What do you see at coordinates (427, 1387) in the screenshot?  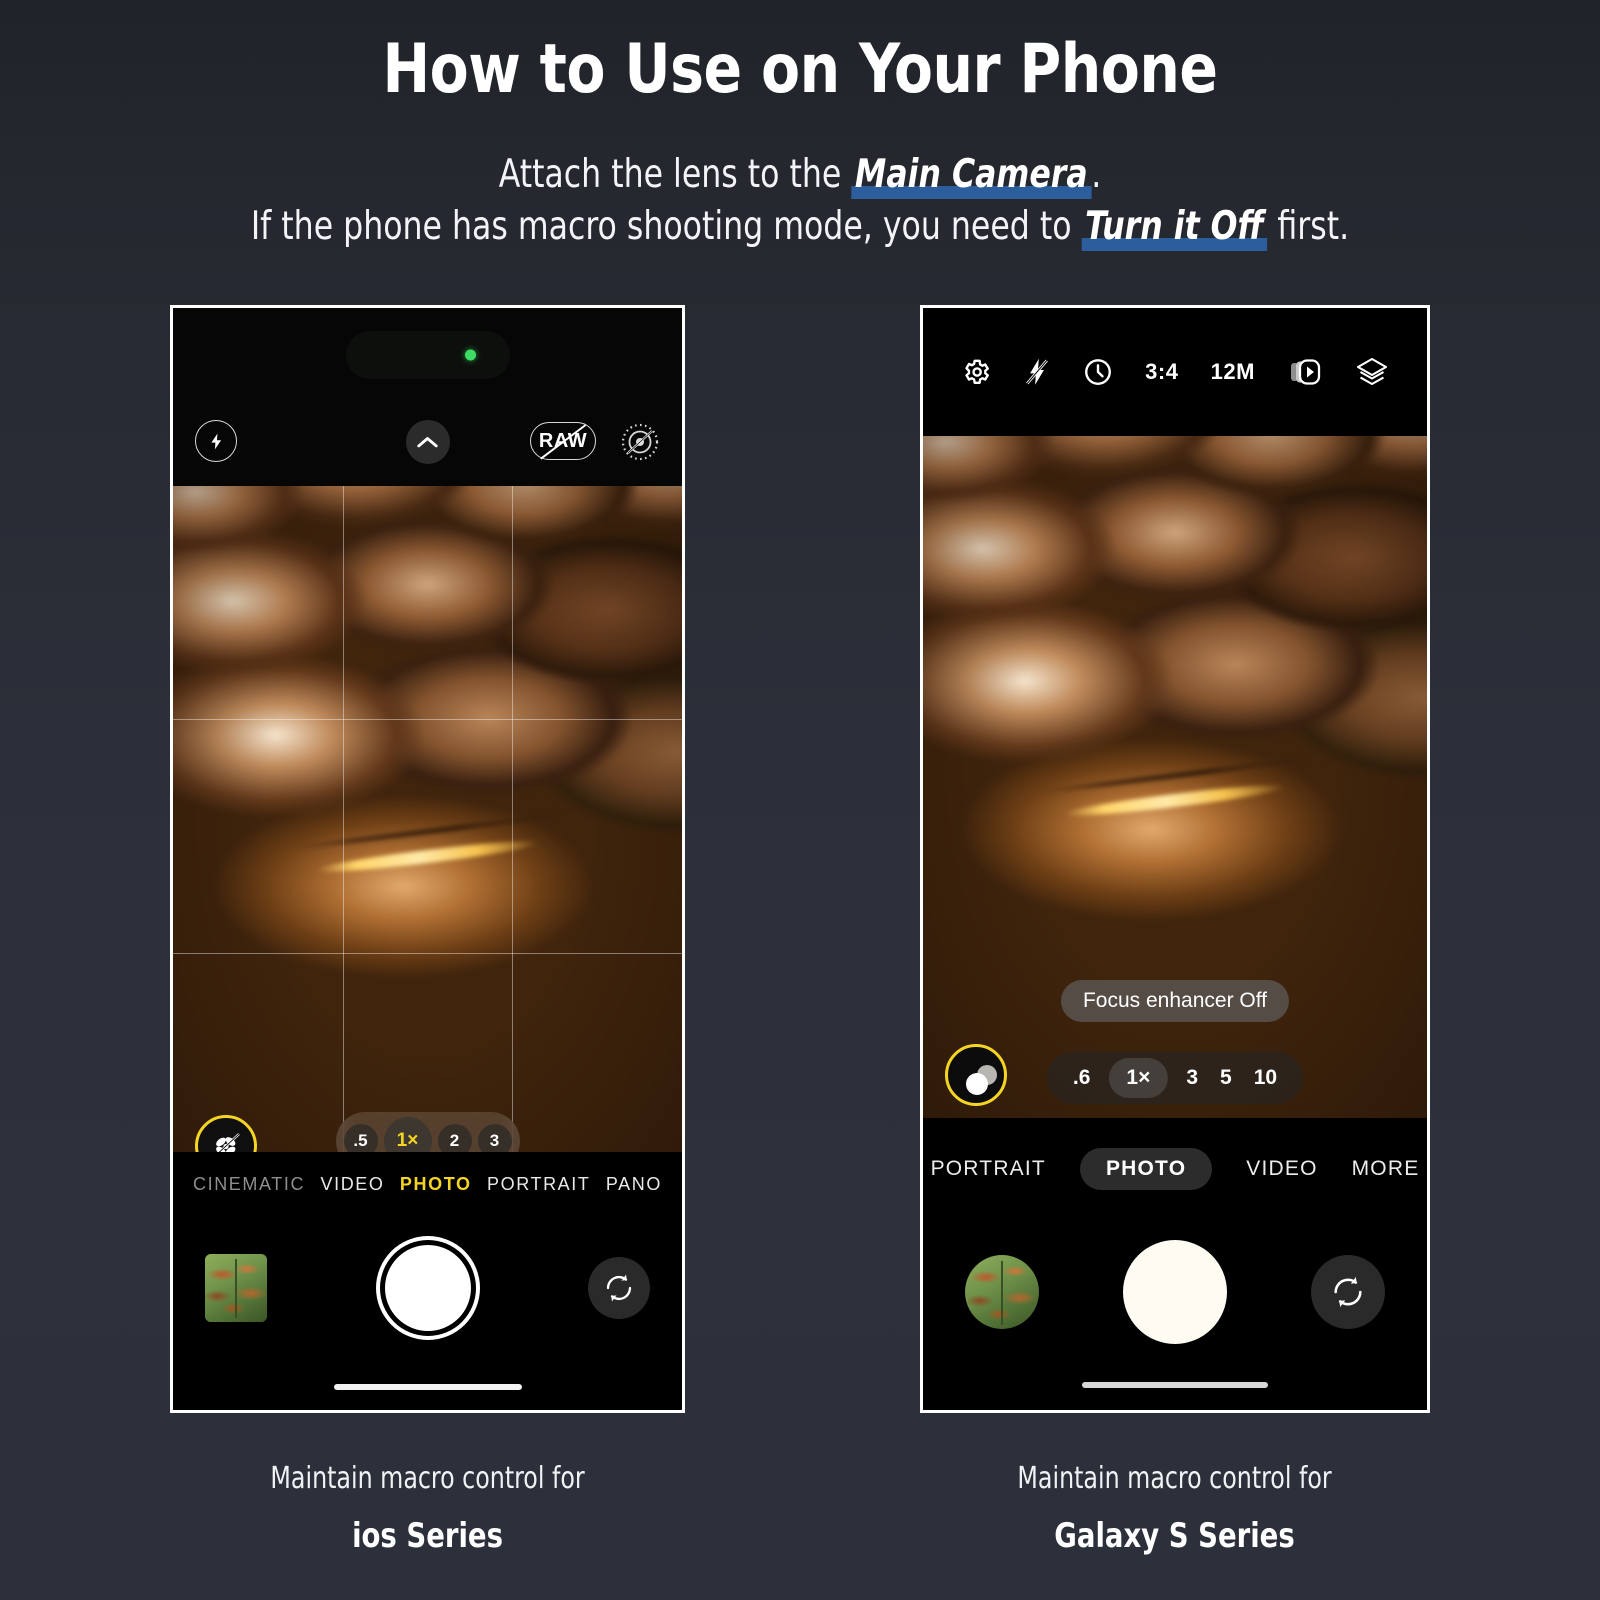 I see `ios-home-indicator` at bounding box center [427, 1387].